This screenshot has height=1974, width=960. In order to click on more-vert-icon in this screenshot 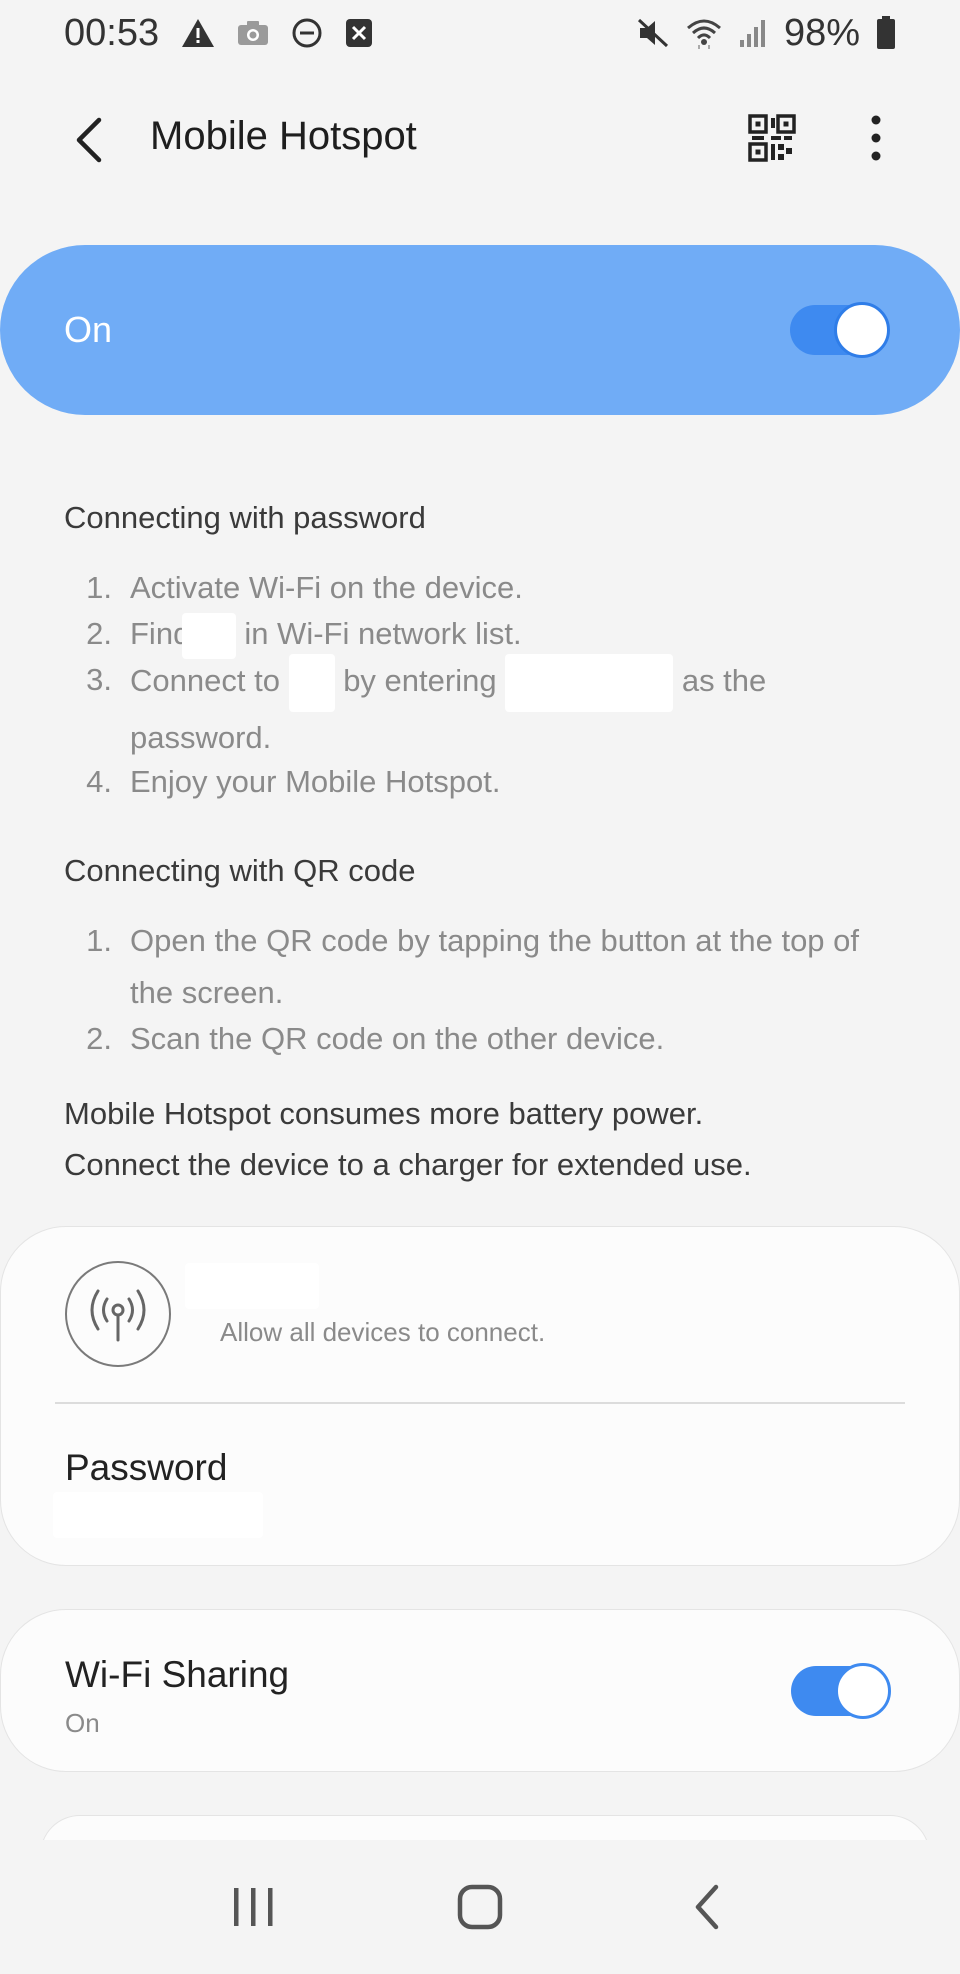, I will do `click(876, 138)`.